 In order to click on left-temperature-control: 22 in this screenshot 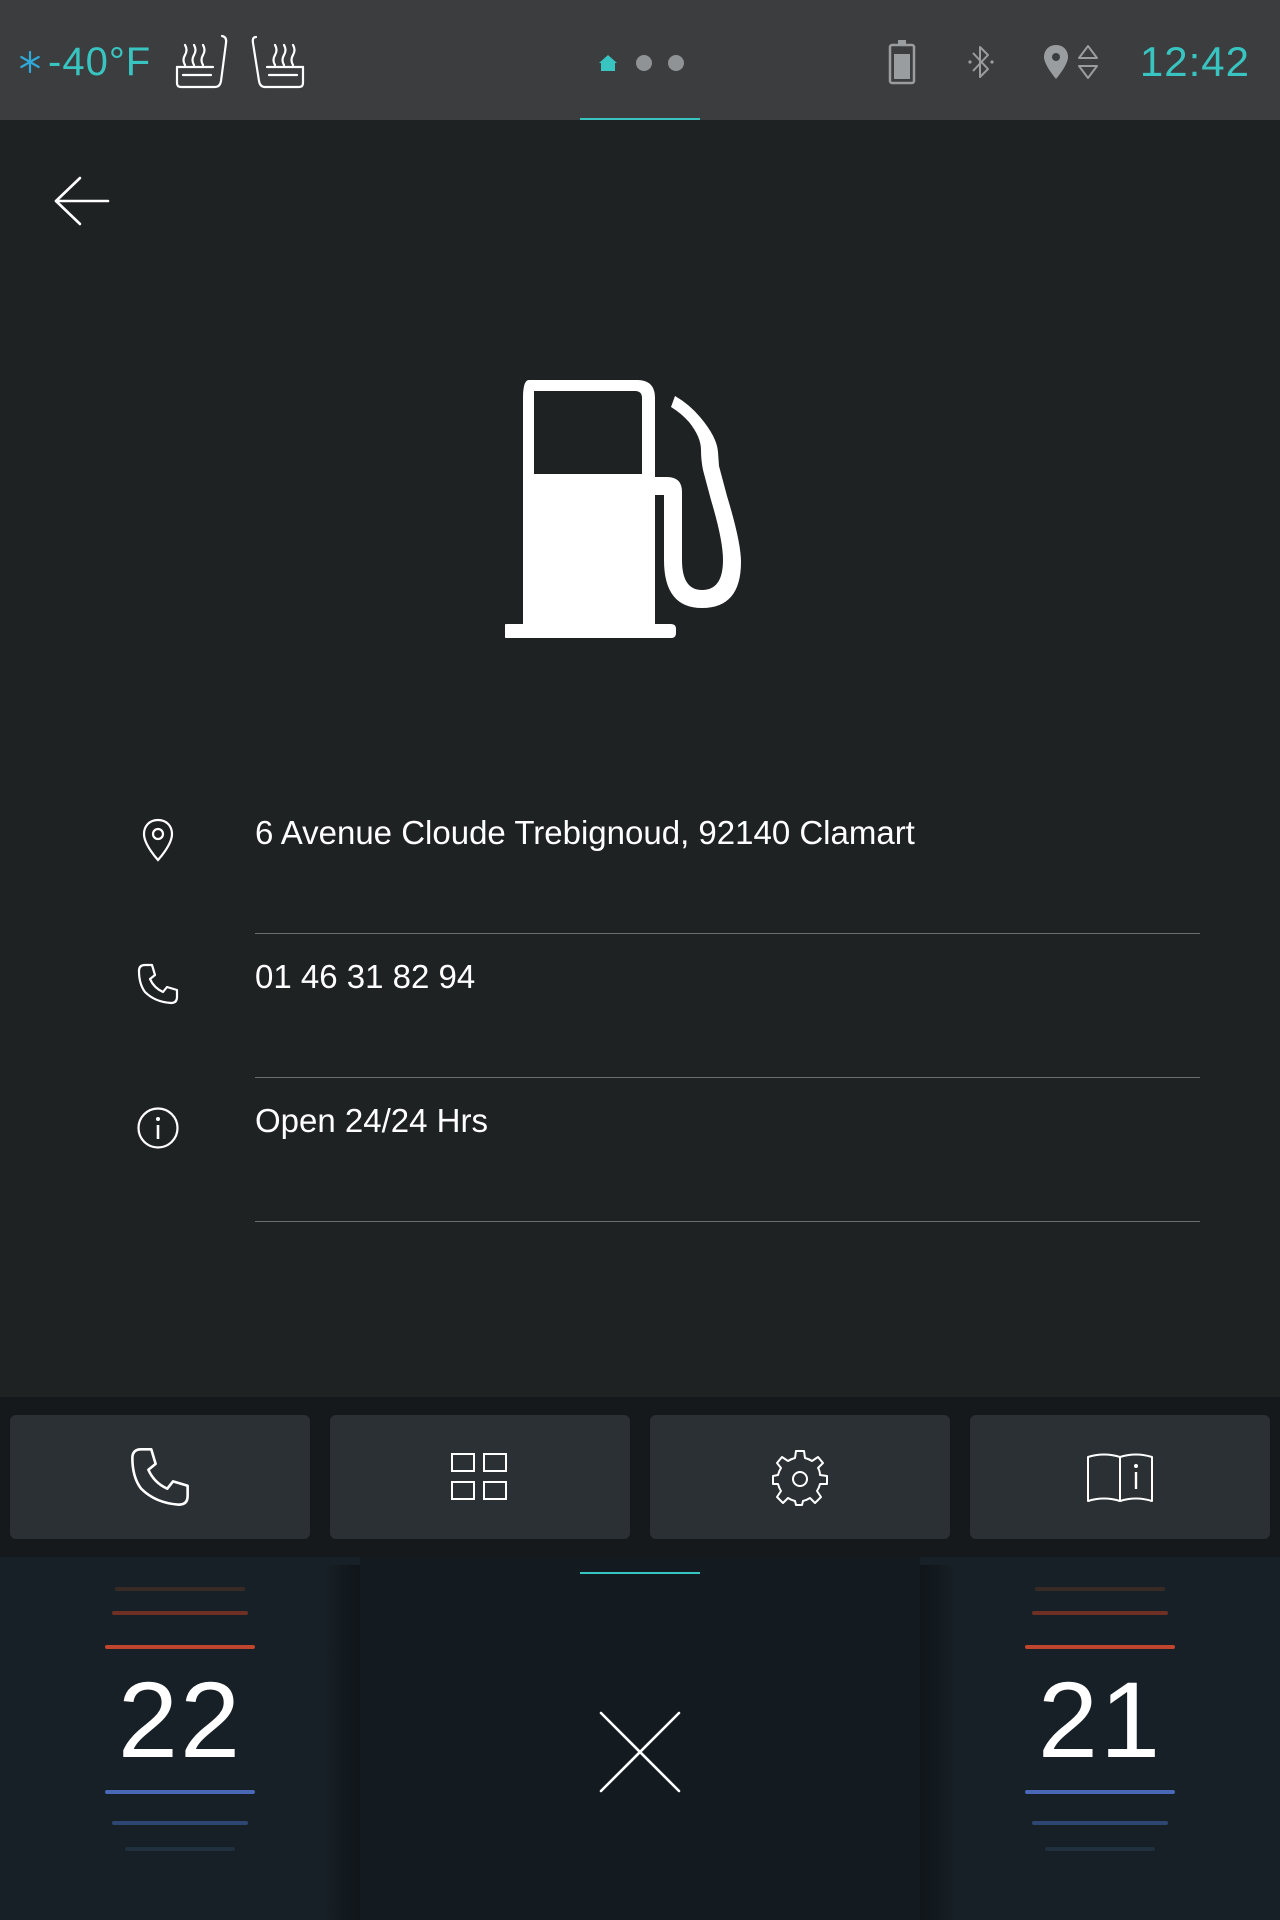, I will do `click(180, 1738)`.